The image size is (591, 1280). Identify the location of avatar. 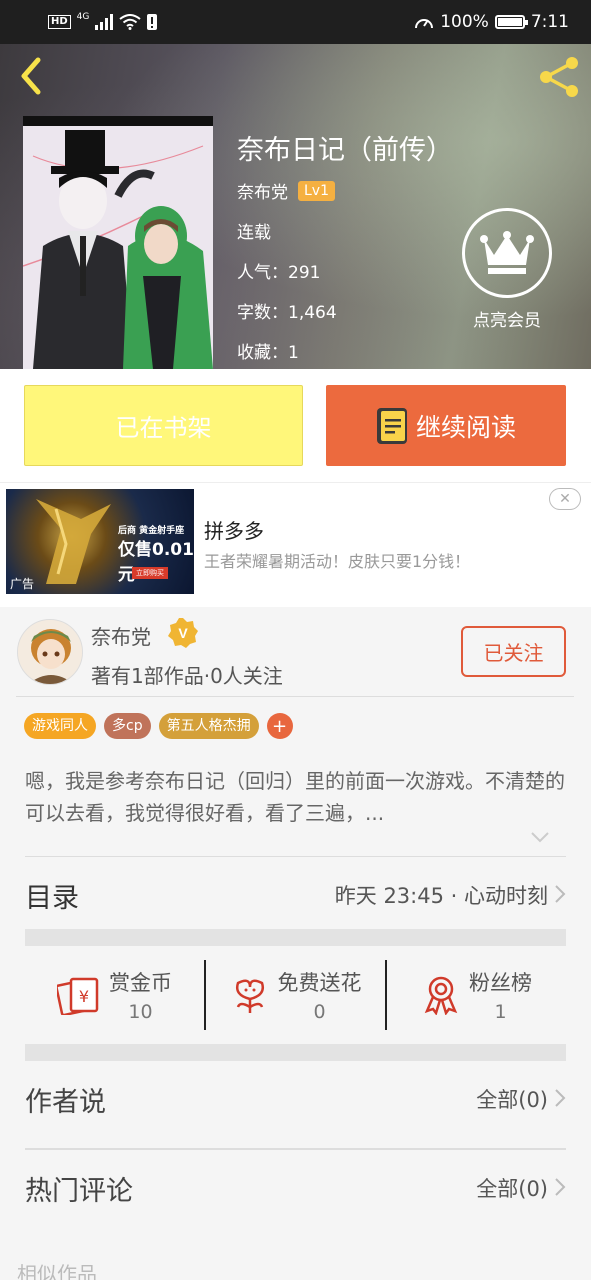
(50, 652).